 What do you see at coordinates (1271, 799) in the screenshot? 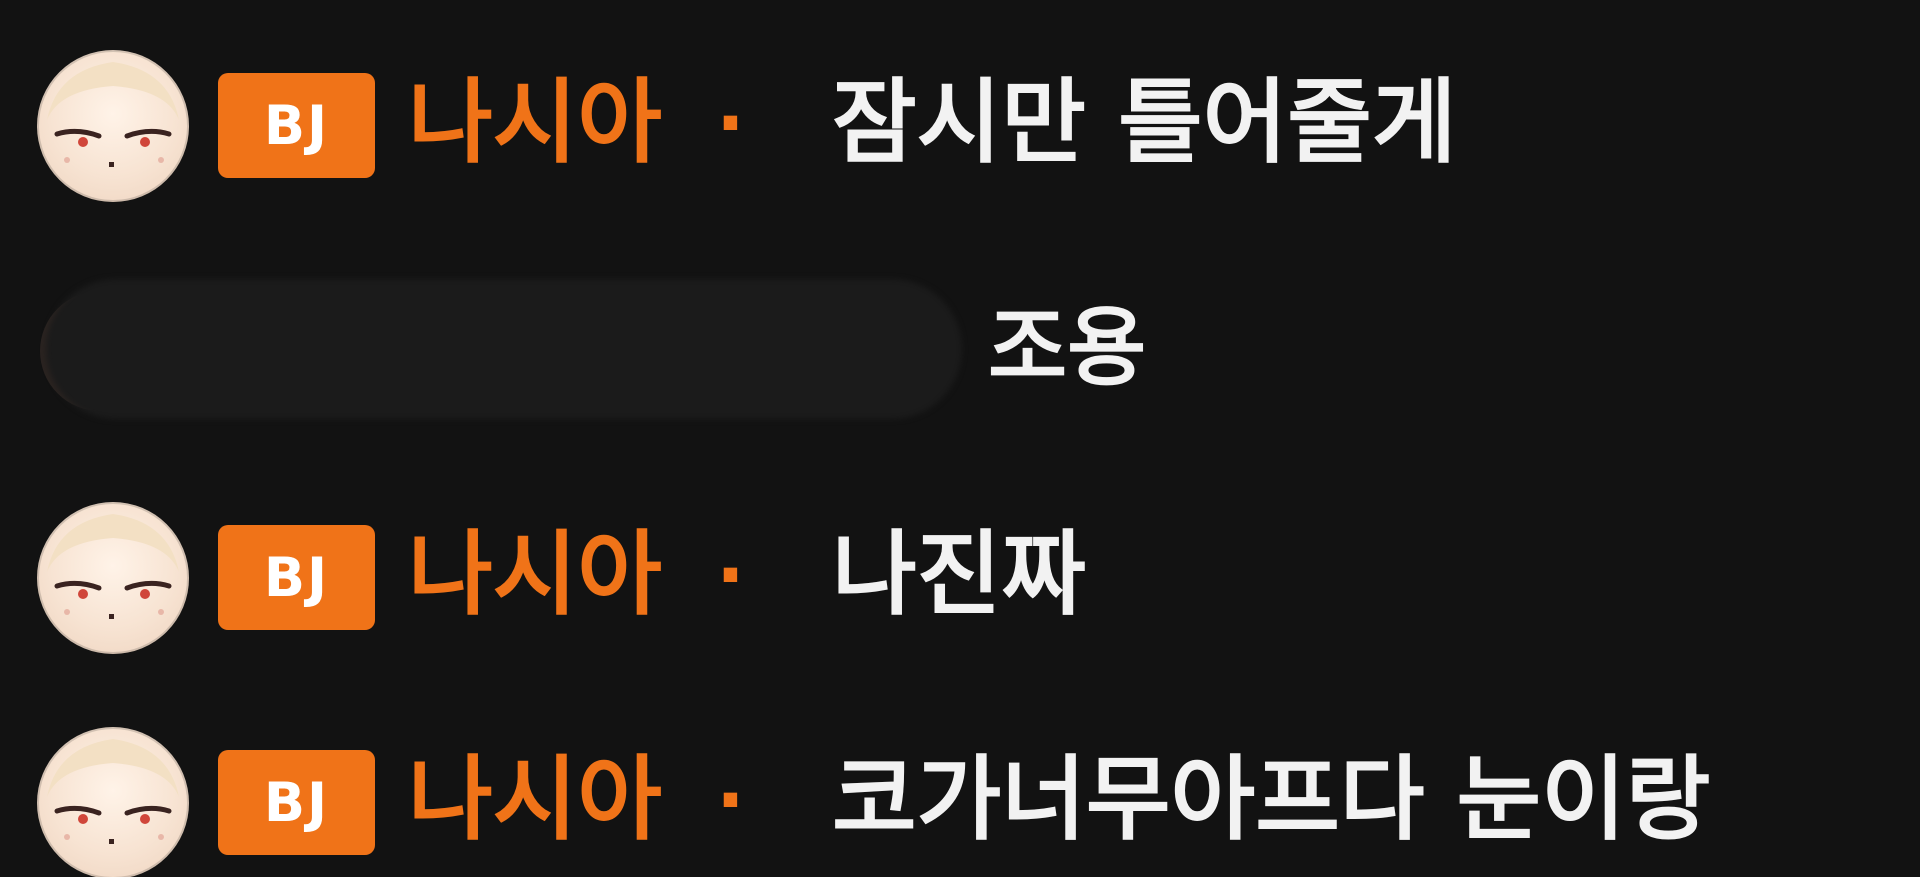
I see `message-text: 코가너무아프다 눈이랑` at bounding box center [1271, 799].